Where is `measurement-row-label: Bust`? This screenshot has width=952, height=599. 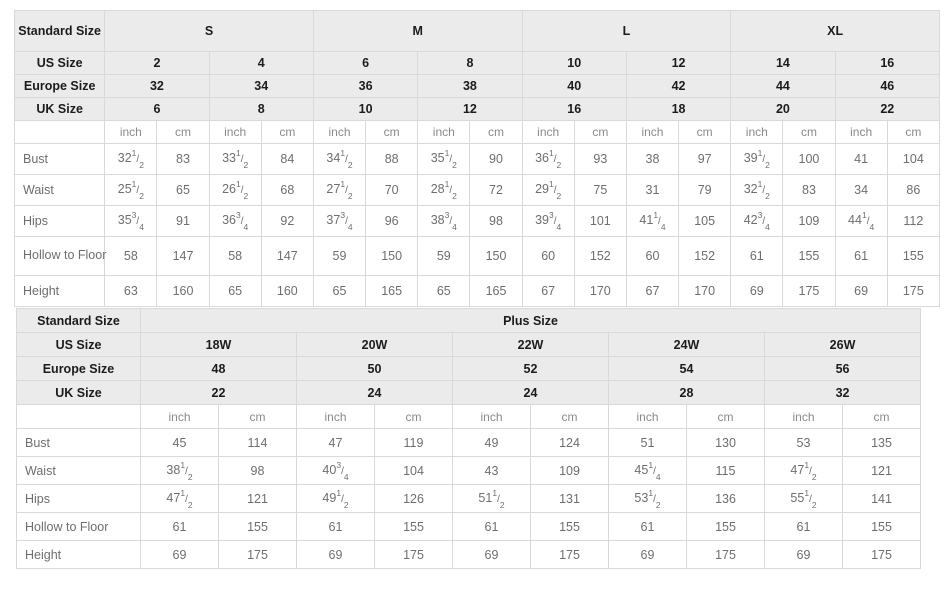
measurement-row-label: Bust is located at coordinates (78, 442).